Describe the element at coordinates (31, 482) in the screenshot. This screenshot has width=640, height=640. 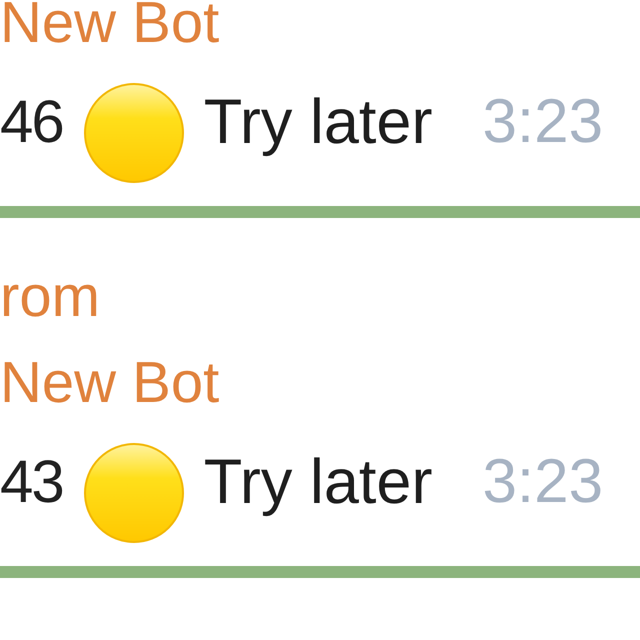
I see `message-text: 43` at that location.